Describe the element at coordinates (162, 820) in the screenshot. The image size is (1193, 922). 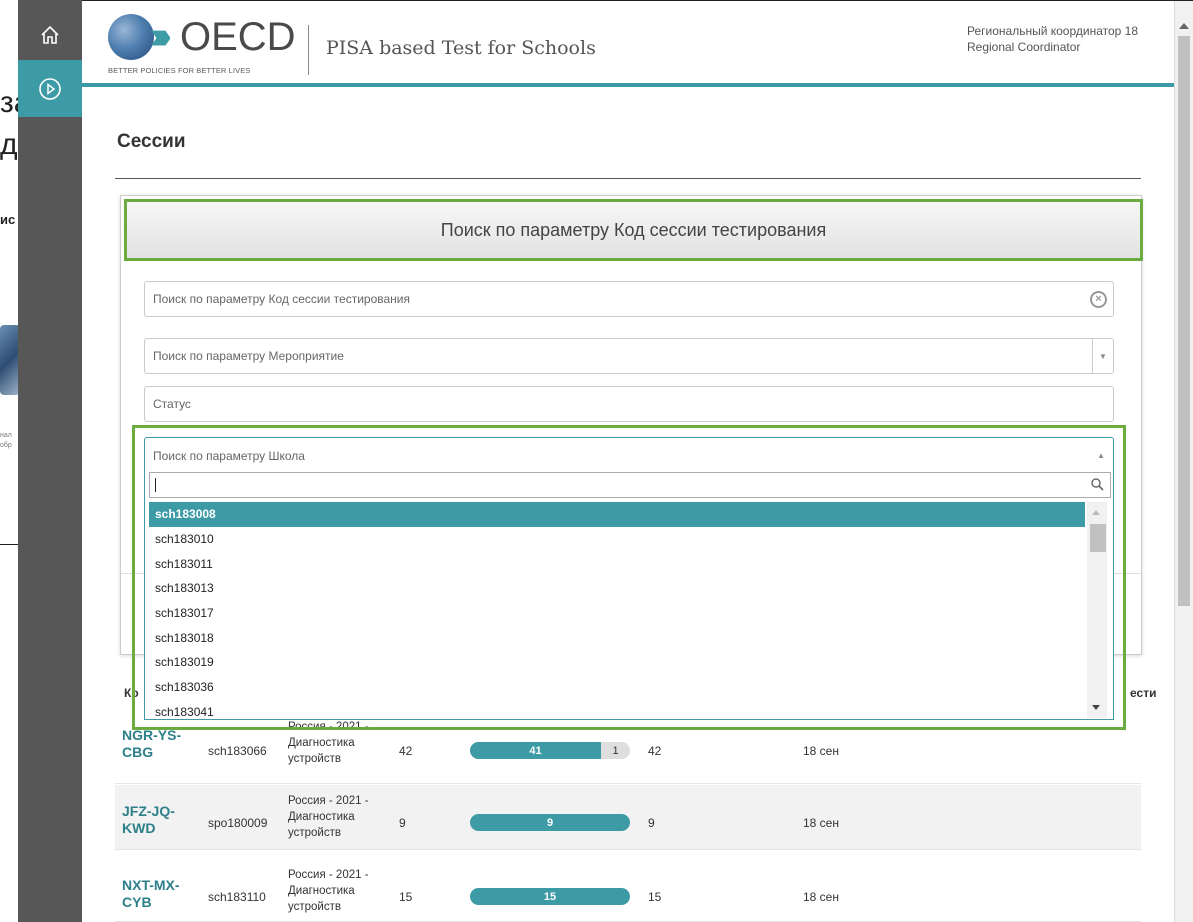
I see `session-code-link: JFZ-JQ- KWD` at that location.